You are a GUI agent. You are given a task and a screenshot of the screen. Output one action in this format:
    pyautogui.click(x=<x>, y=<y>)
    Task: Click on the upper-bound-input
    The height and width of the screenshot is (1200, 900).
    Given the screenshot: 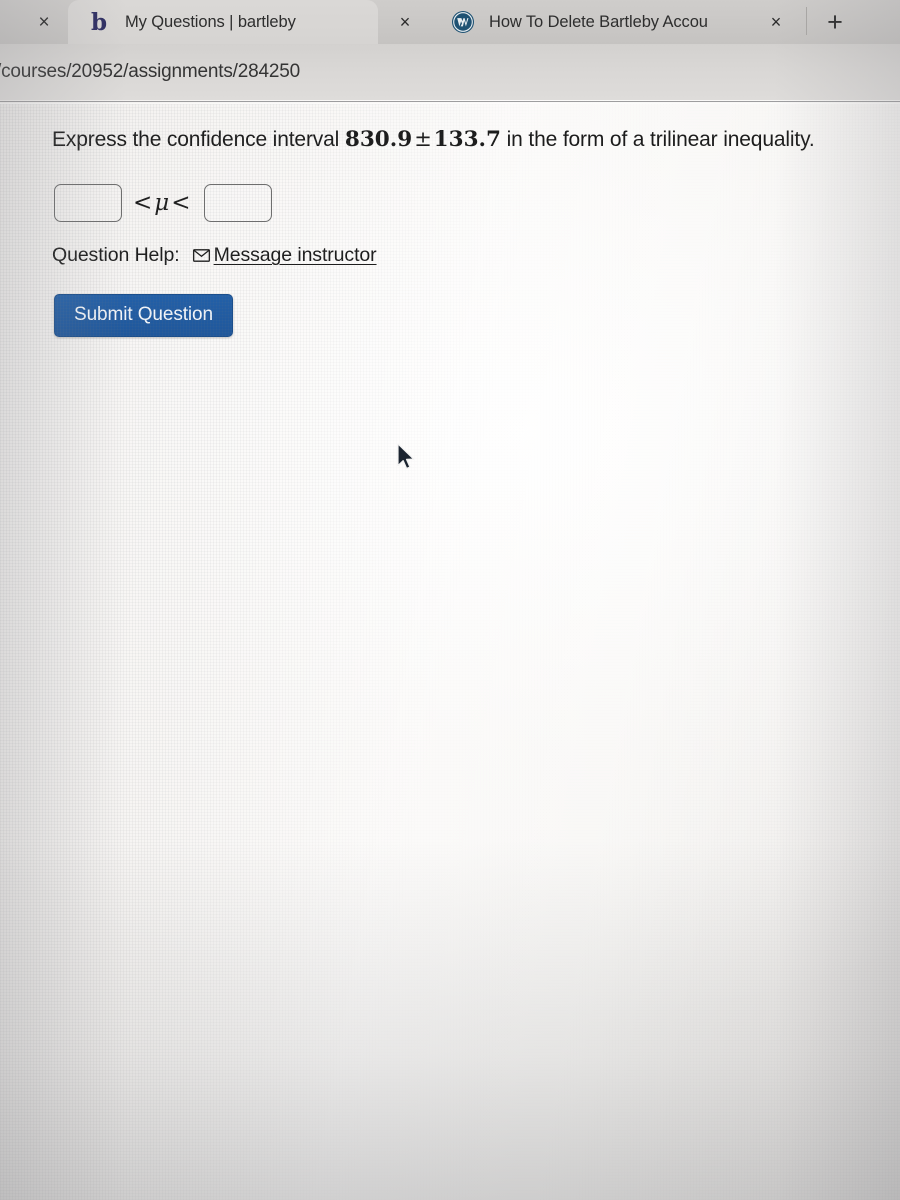 What is the action you would take?
    pyautogui.click(x=237, y=203)
    